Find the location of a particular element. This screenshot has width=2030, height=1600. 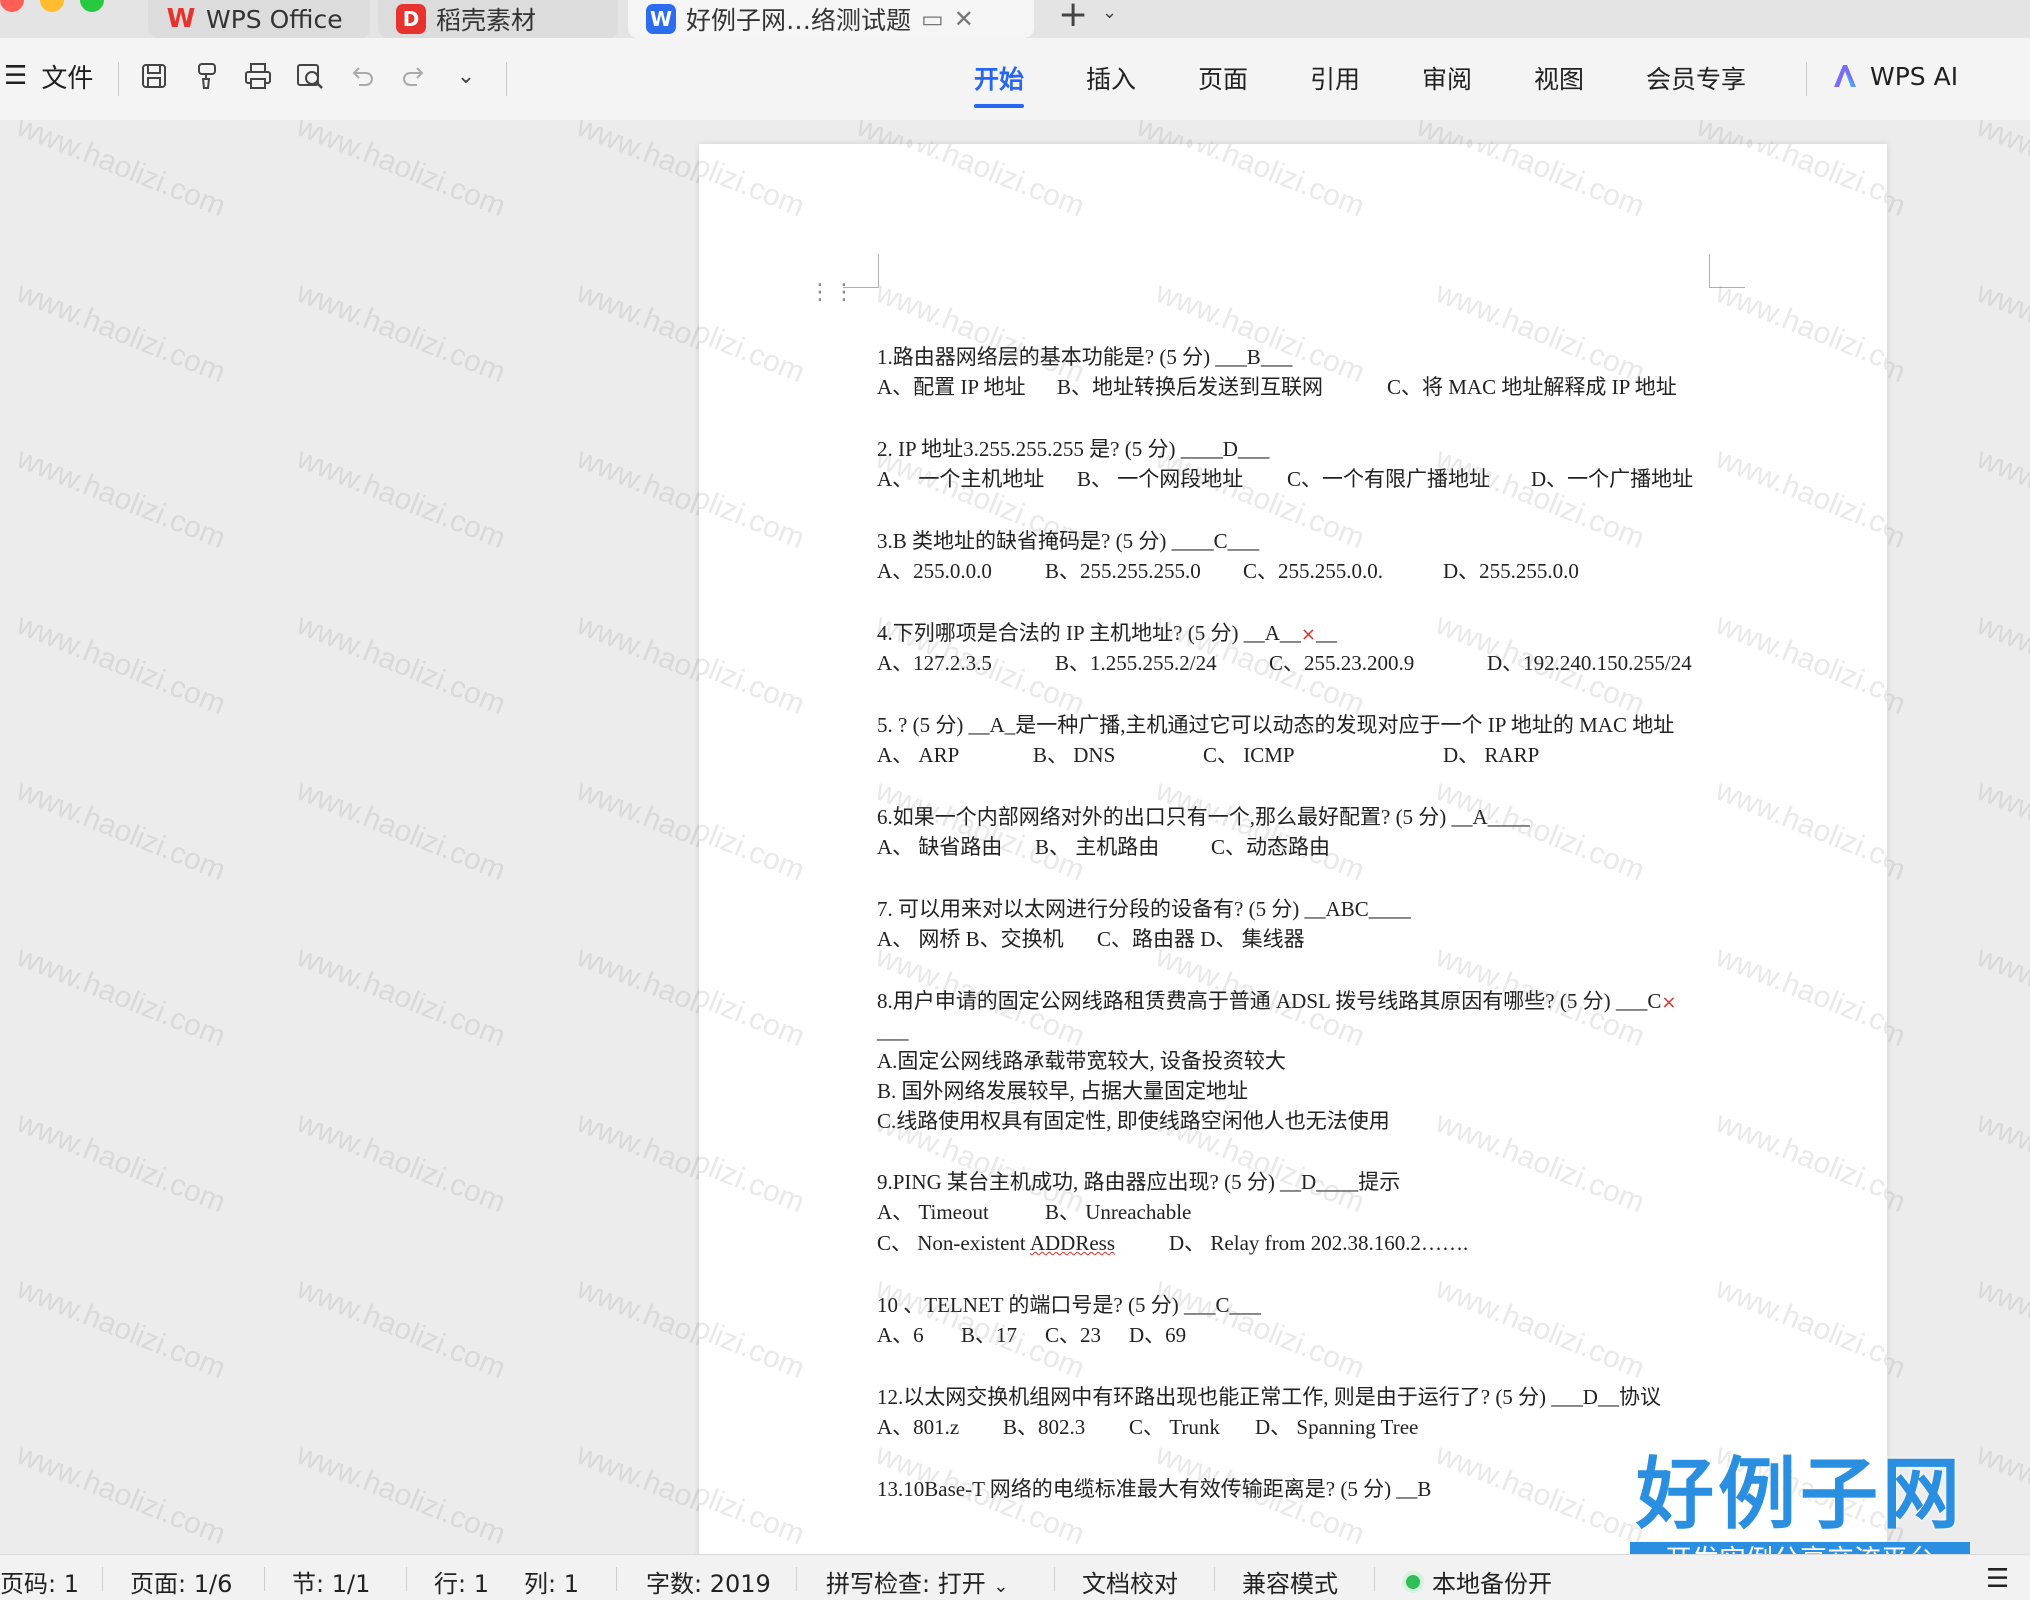

option: B、 一个网段地址 is located at coordinates (1160, 479).